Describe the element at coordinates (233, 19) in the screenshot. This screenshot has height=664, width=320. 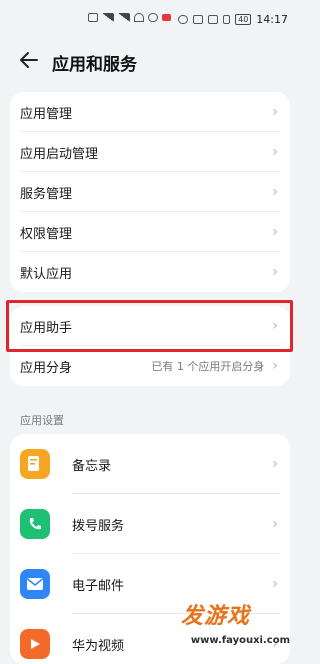
I see `status-right: 40 14:17` at that location.